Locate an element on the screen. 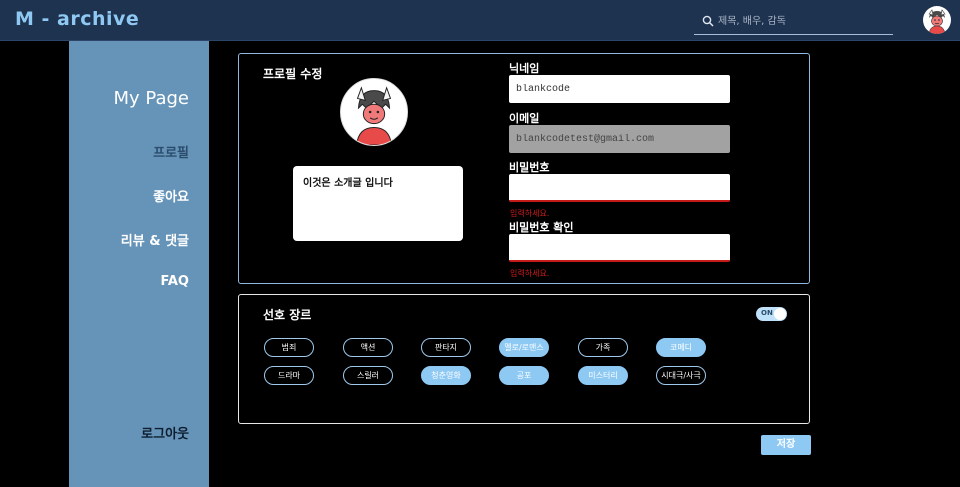  genre-chip: 공포 is located at coordinates (524, 375).